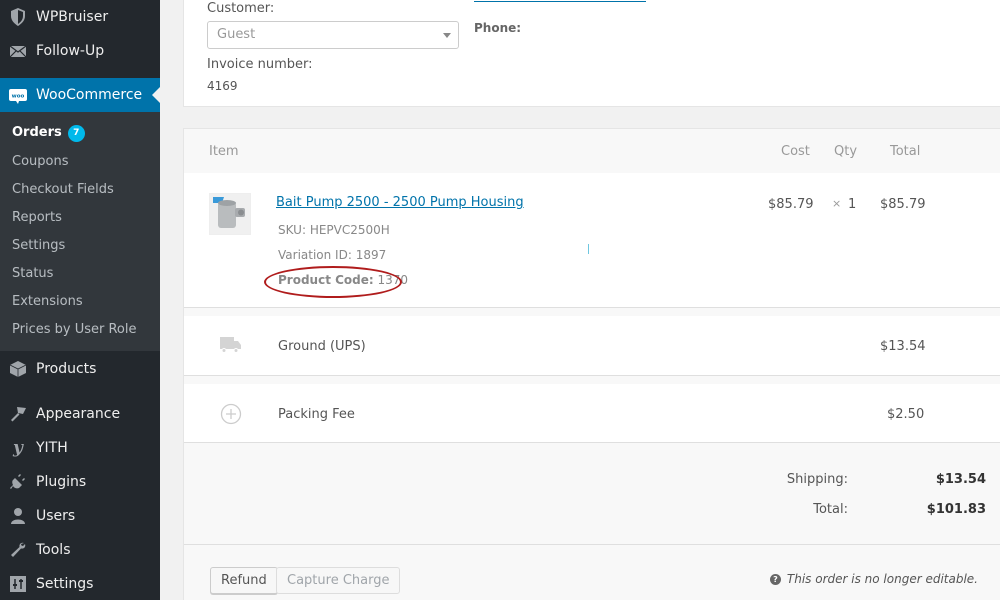  Describe the element at coordinates (592, 413) in the screenshot. I see `fee-line-row: Packing Fee $2.50` at that location.